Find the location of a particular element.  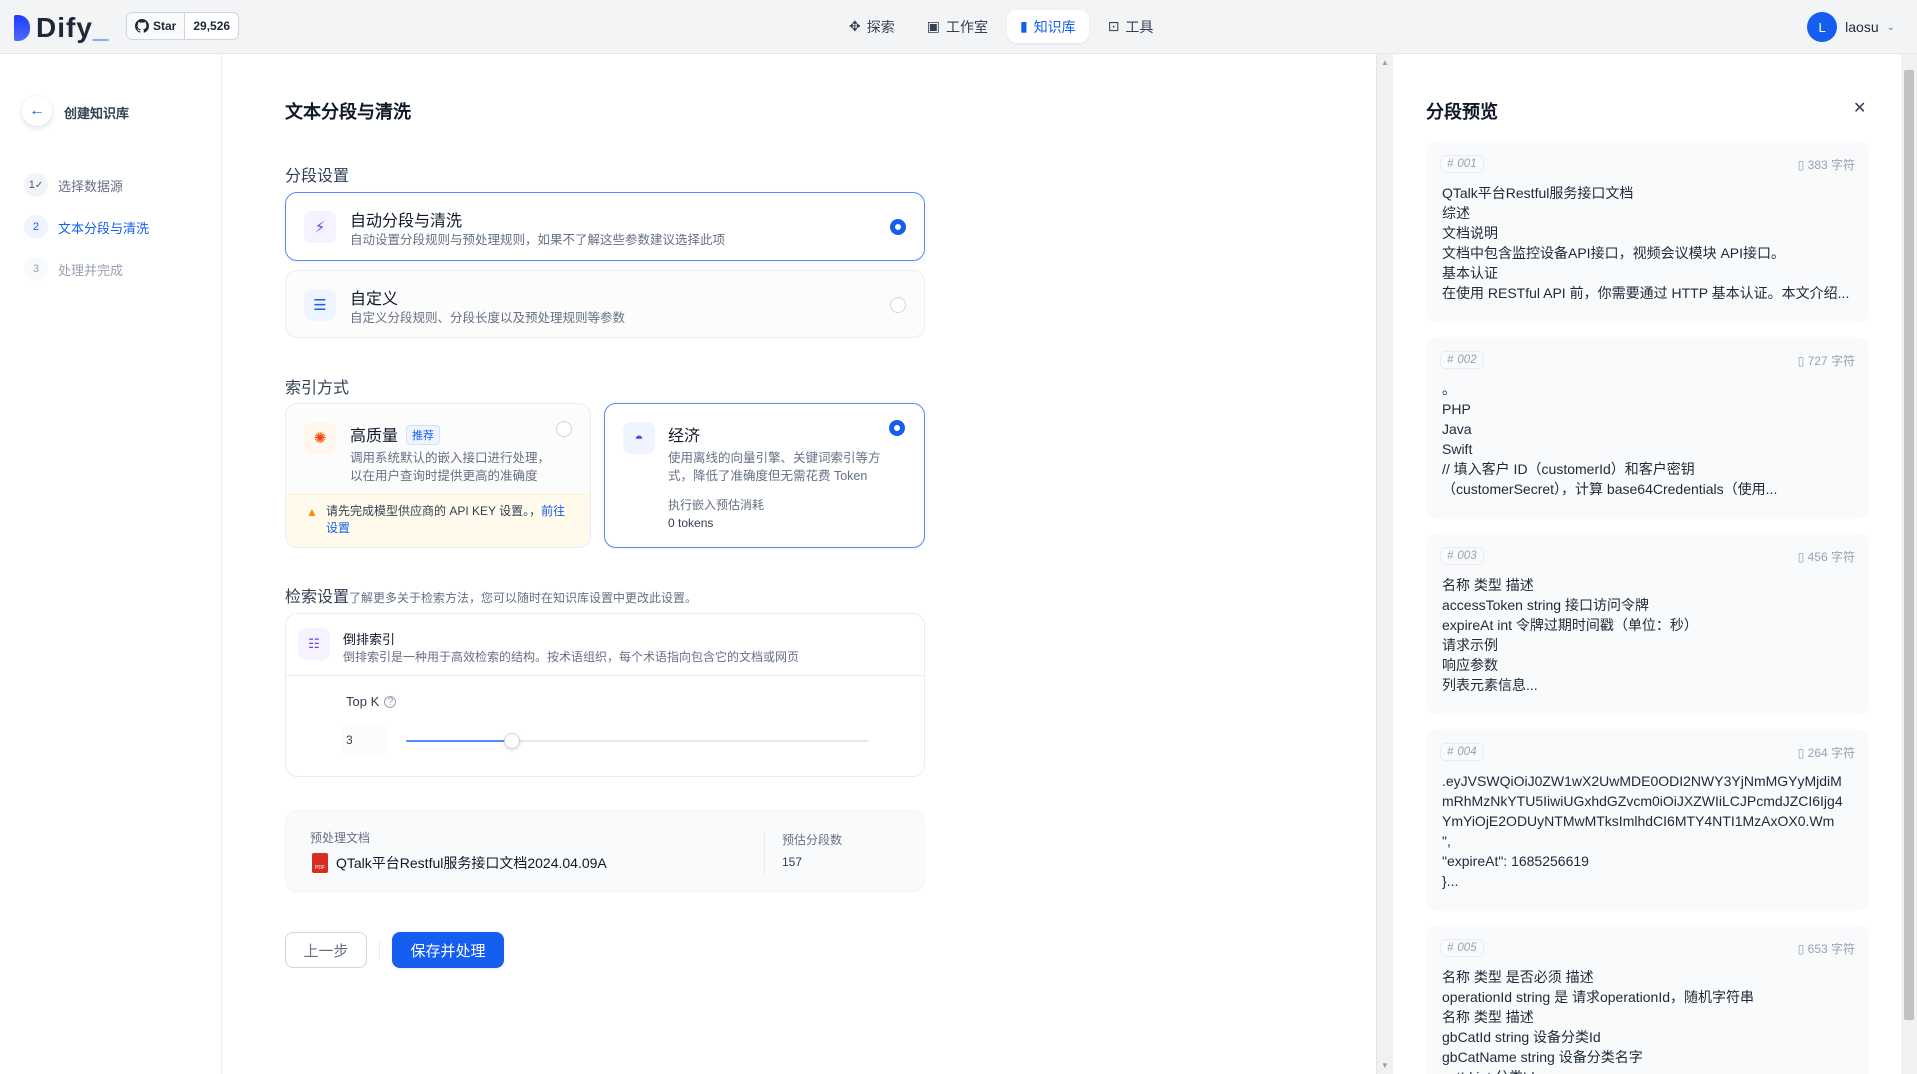

segment-mode-auto-radio is located at coordinates (898, 227).